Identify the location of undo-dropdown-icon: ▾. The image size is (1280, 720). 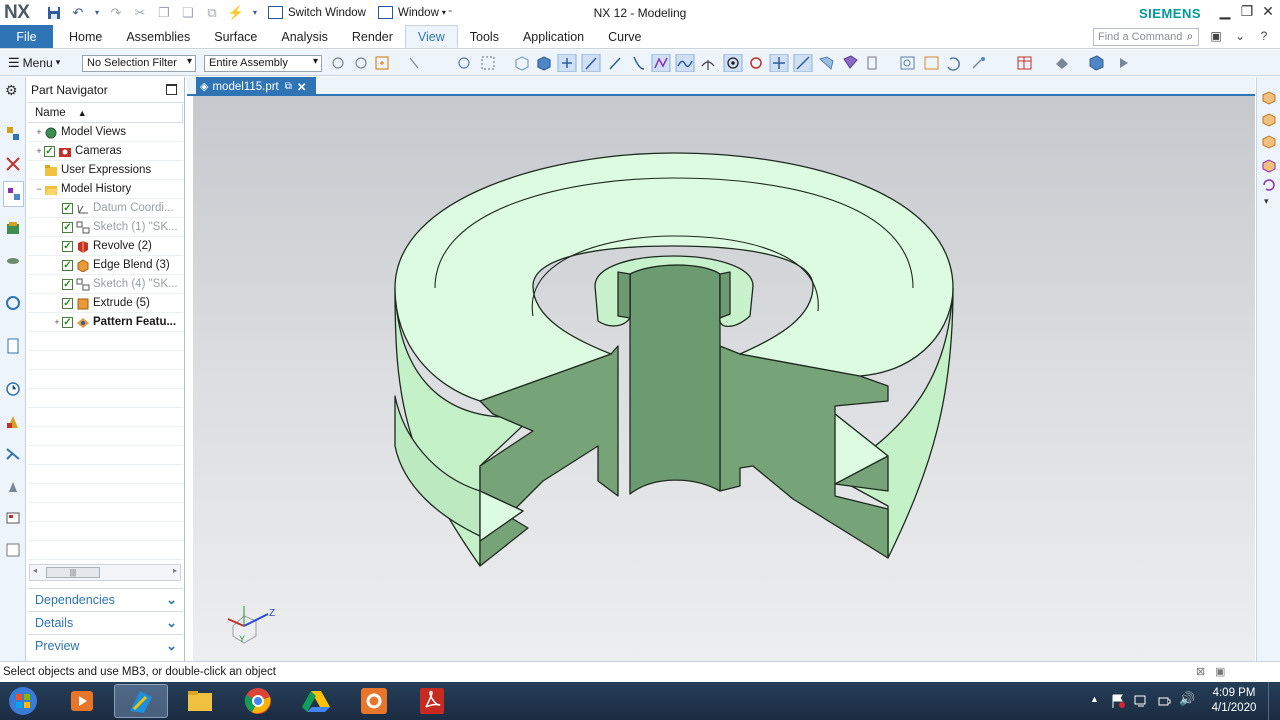
(97, 13).